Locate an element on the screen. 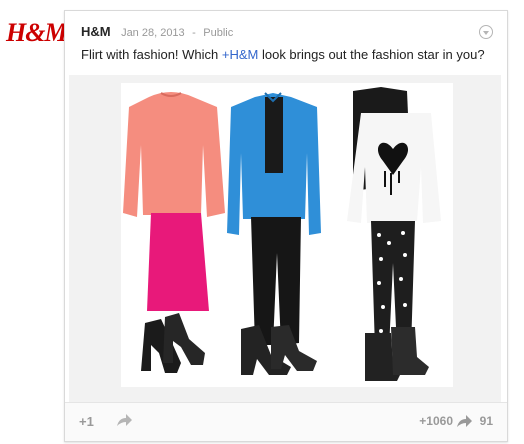 The image size is (524, 444). post-author: H&M is located at coordinates (96, 31).